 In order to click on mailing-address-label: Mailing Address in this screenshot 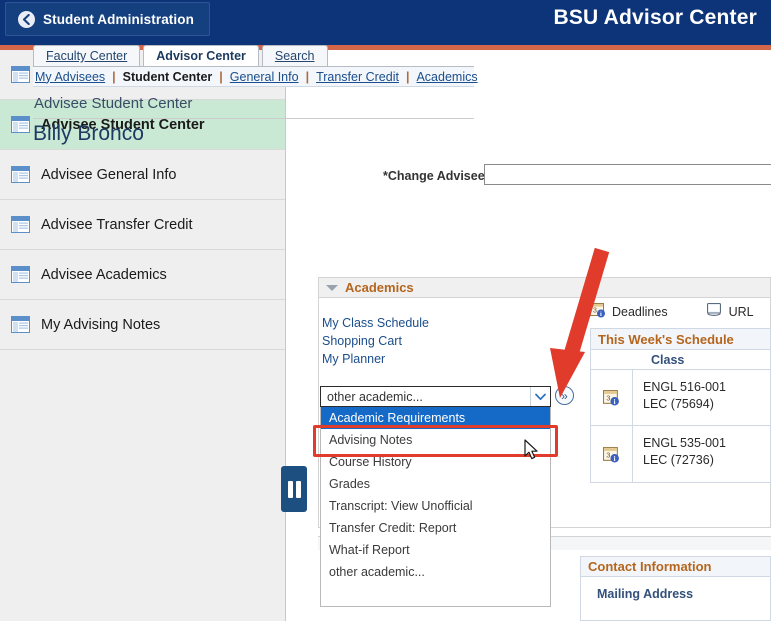, I will do `click(645, 594)`.